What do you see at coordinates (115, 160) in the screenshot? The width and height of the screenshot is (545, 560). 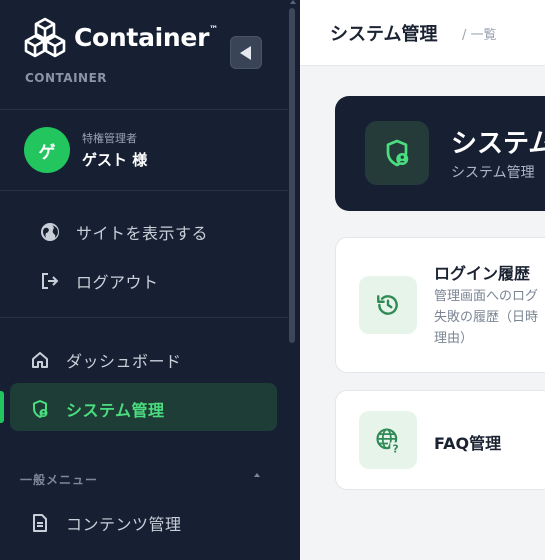 I see `user-name: ゲスト 様` at bounding box center [115, 160].